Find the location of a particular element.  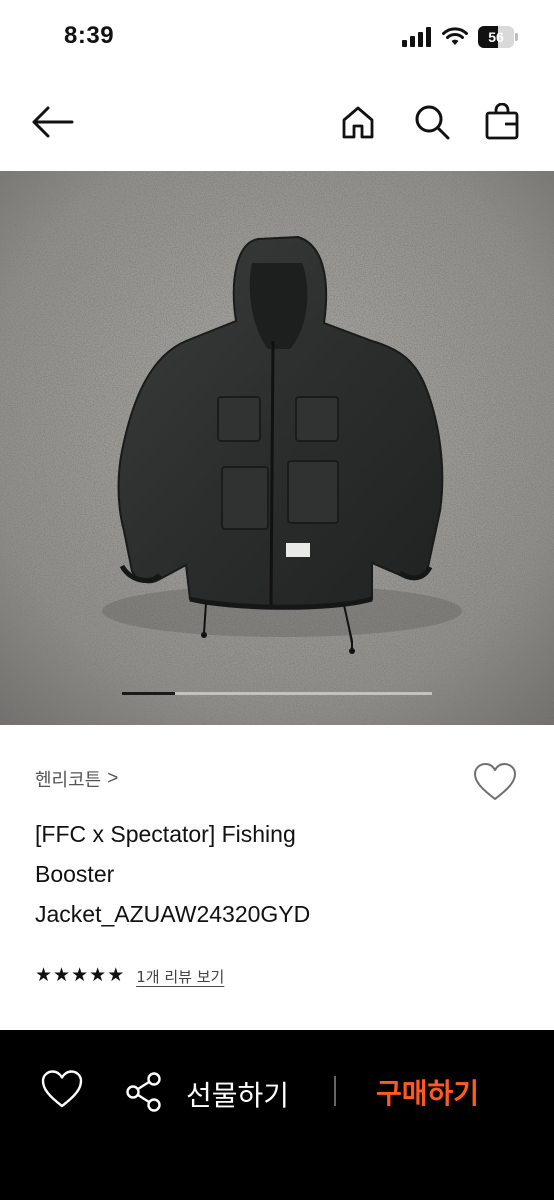

carousel-progress-indicator is located at coordinates (148, 693).